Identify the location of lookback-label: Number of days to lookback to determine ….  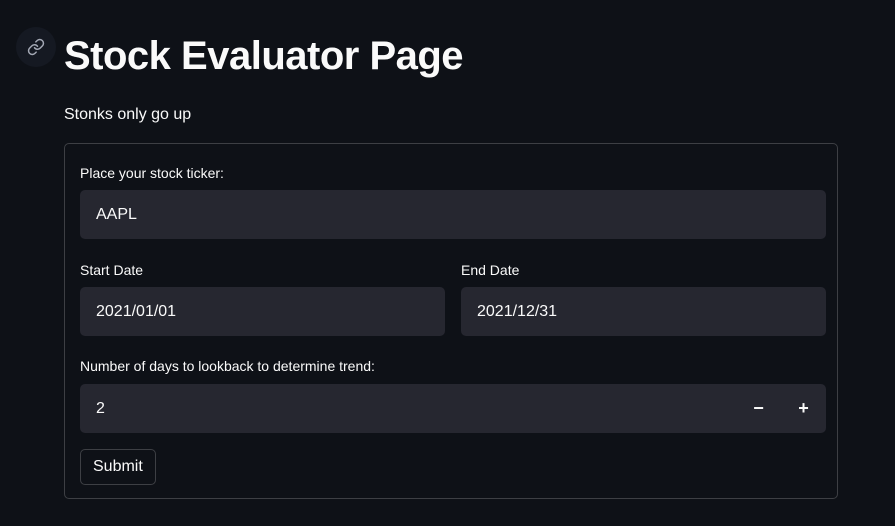
(227, 366).